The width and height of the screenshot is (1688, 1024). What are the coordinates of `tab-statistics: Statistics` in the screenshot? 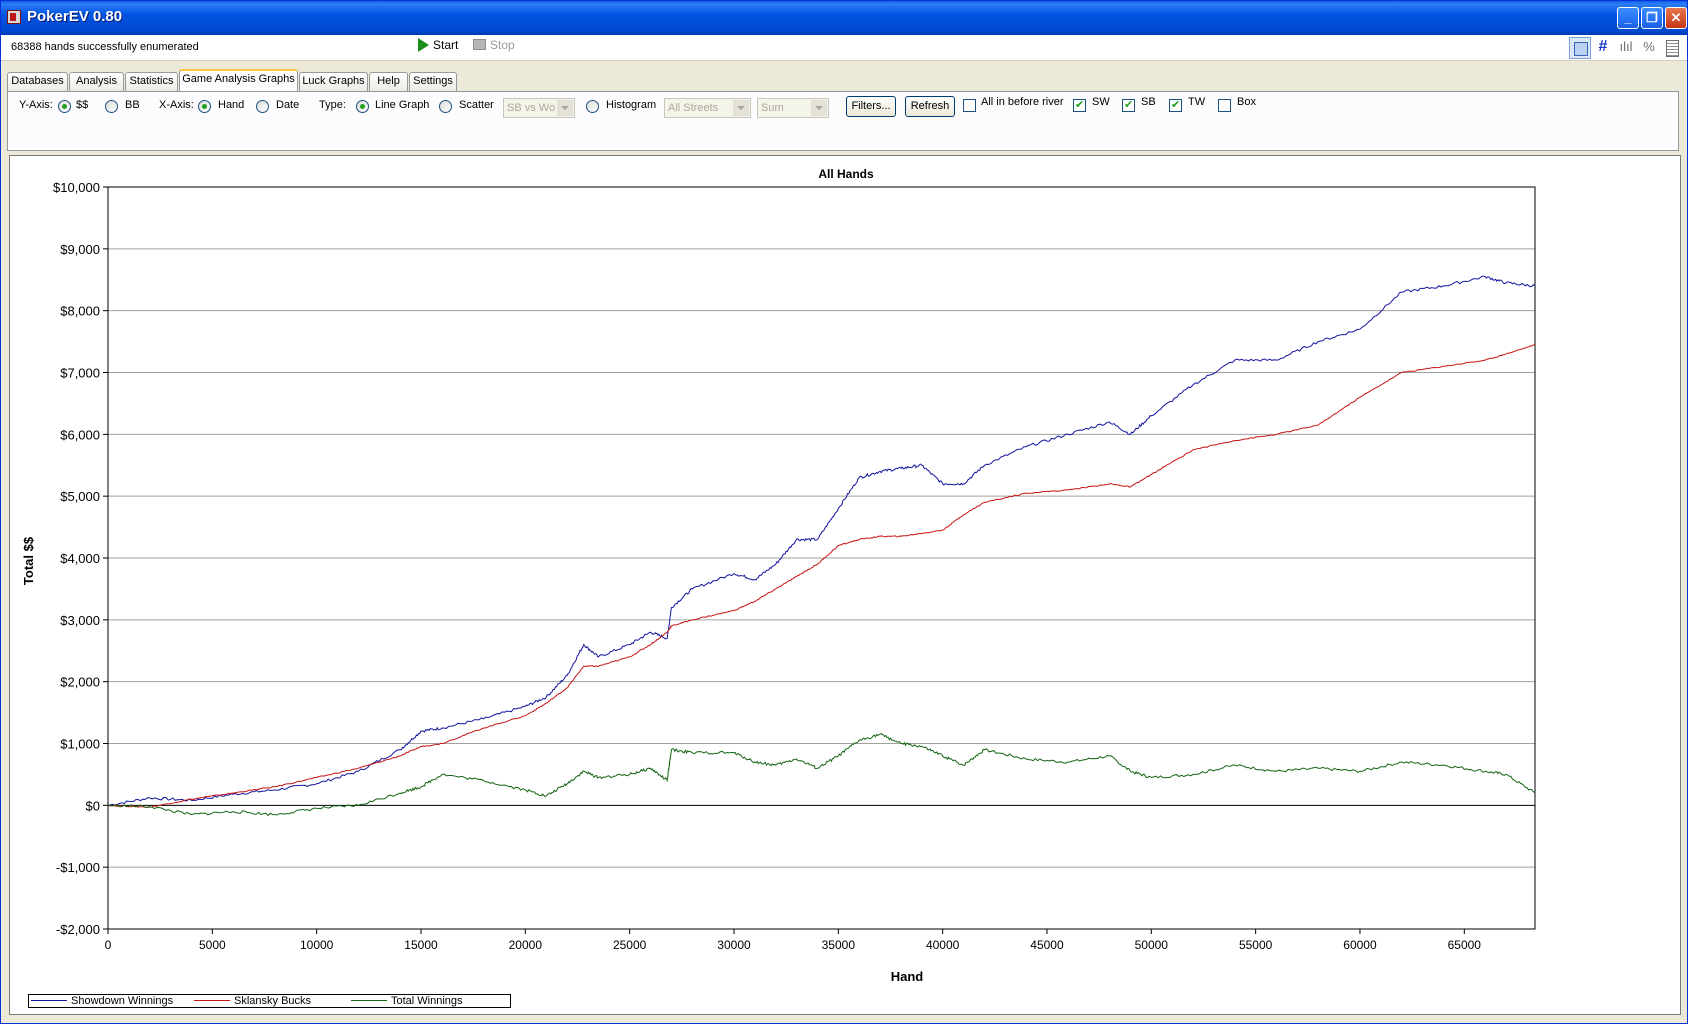 It's located at (151, 81).